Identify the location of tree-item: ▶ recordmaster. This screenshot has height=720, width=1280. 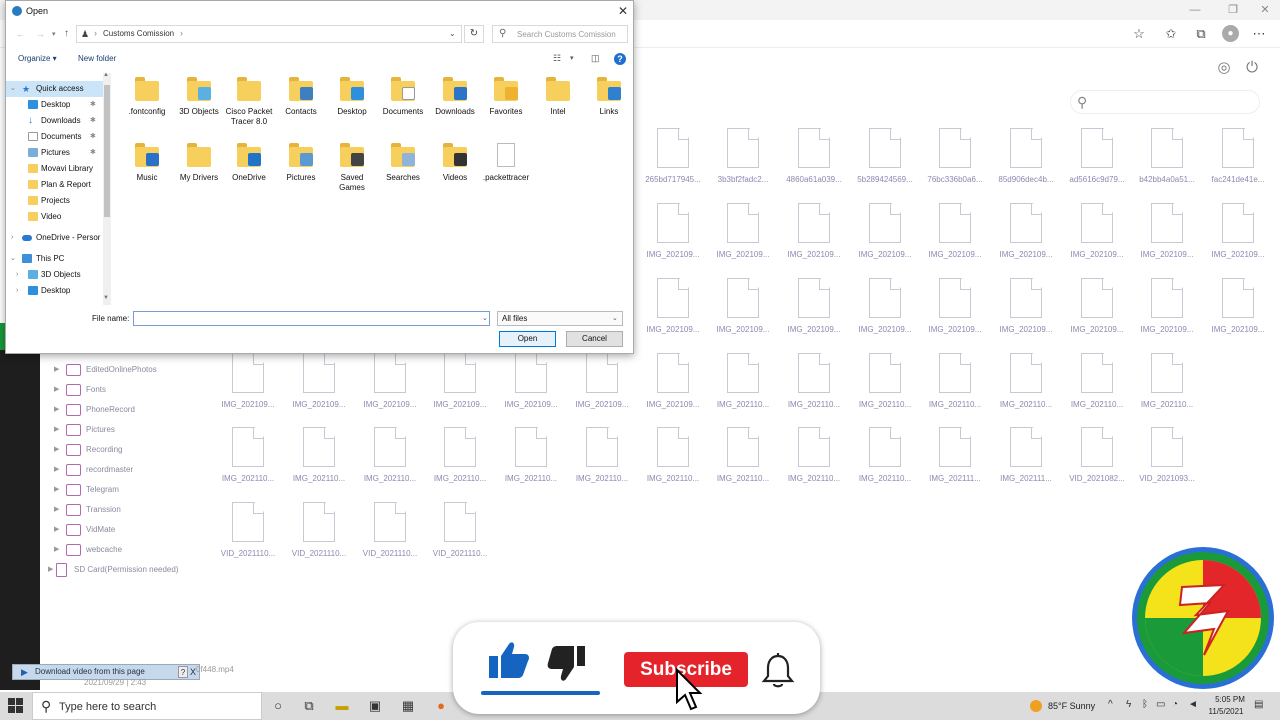
(134, 470).